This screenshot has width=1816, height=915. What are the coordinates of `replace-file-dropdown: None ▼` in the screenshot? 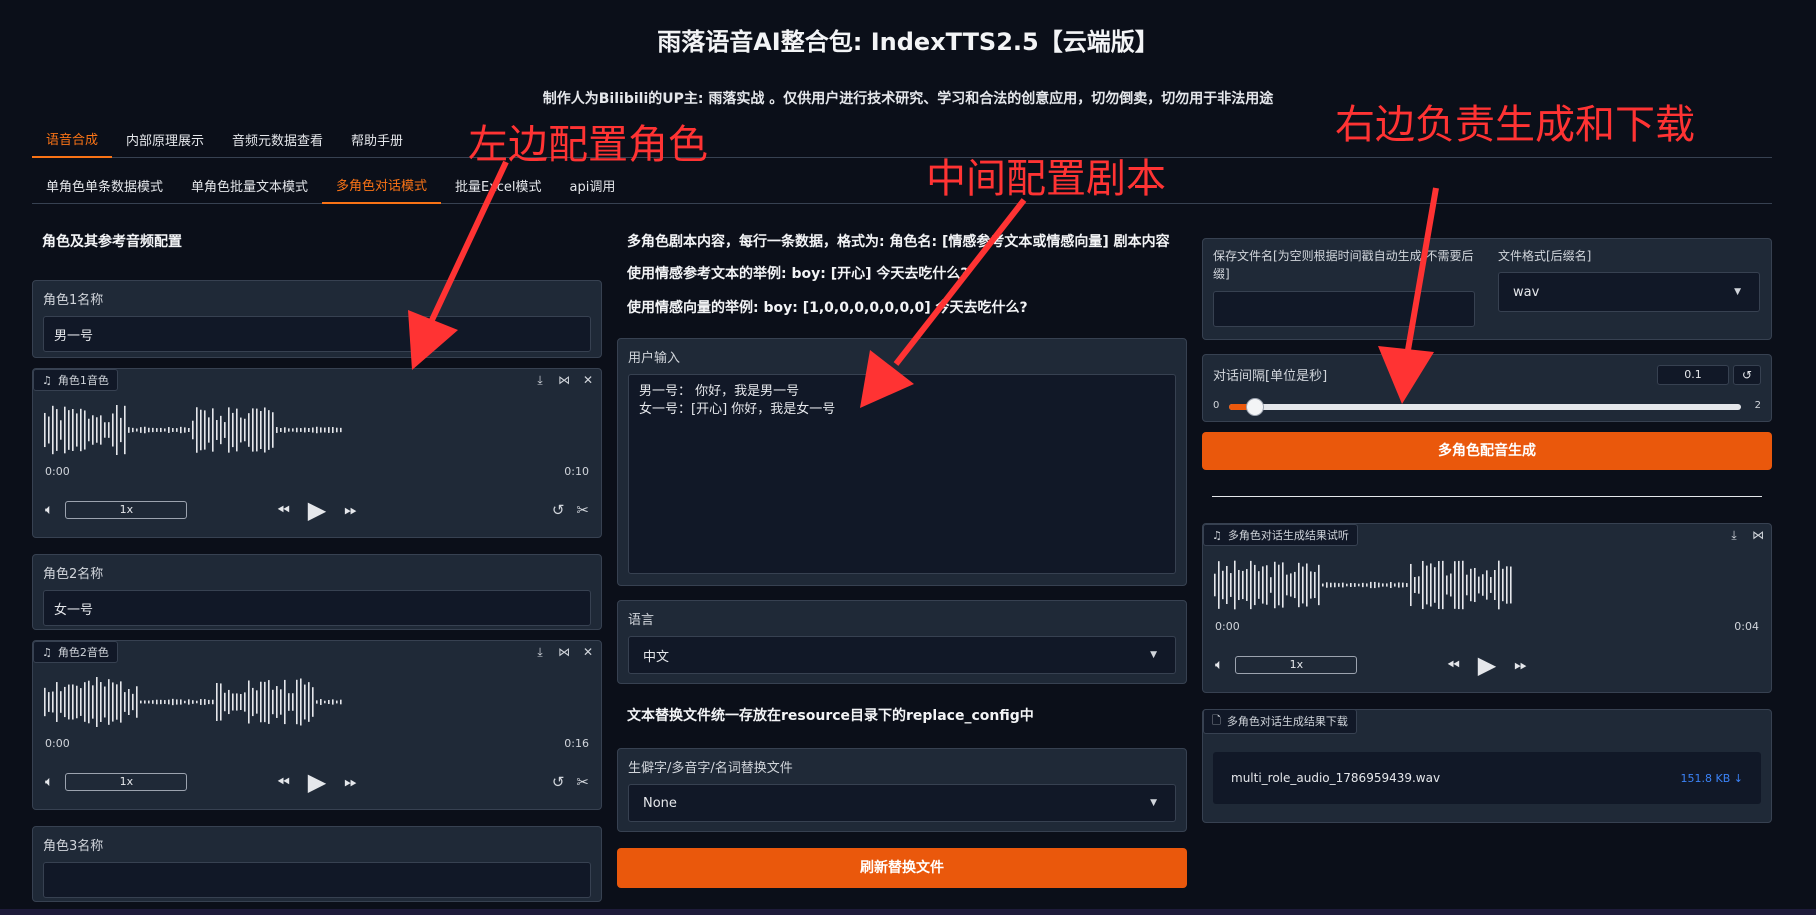 It's located at (902, 803).